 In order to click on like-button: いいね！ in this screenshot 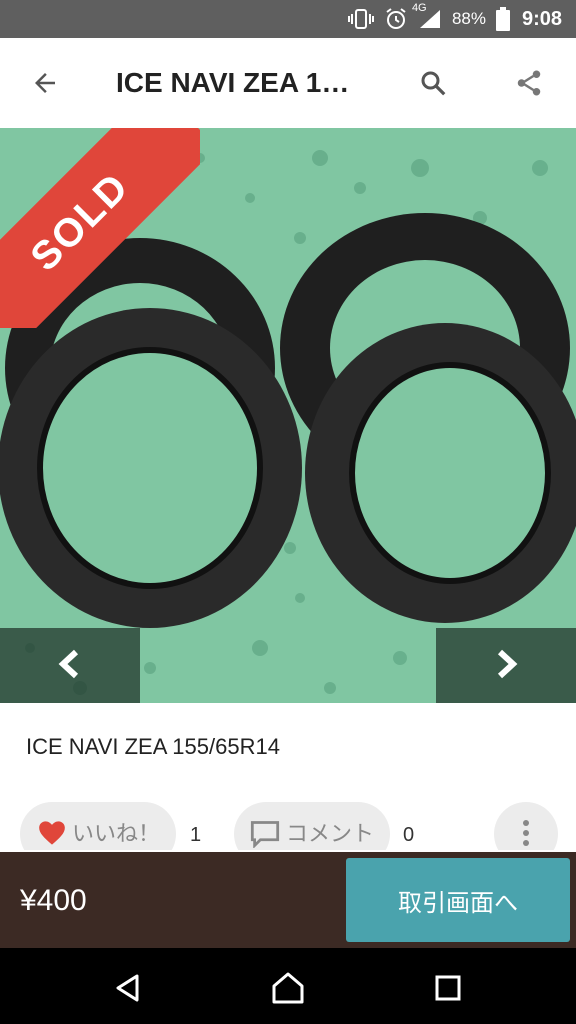, I will do `click(98, 826)`.